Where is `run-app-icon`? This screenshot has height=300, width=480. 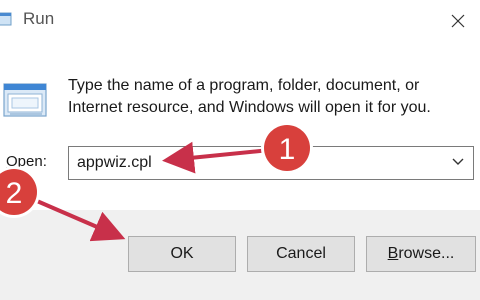 run-app-icon is located at coordinates (6, 19).